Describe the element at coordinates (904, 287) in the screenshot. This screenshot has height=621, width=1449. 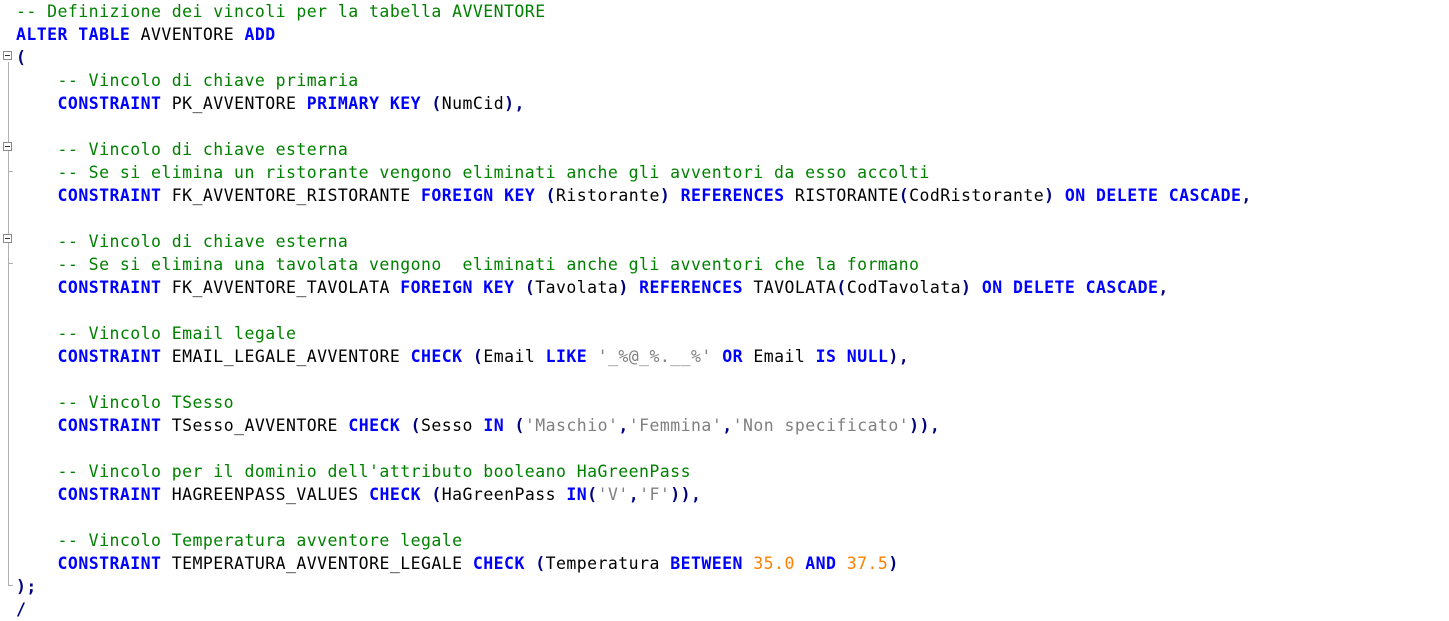
I see `identifier-token: CodTavolata` at that location.